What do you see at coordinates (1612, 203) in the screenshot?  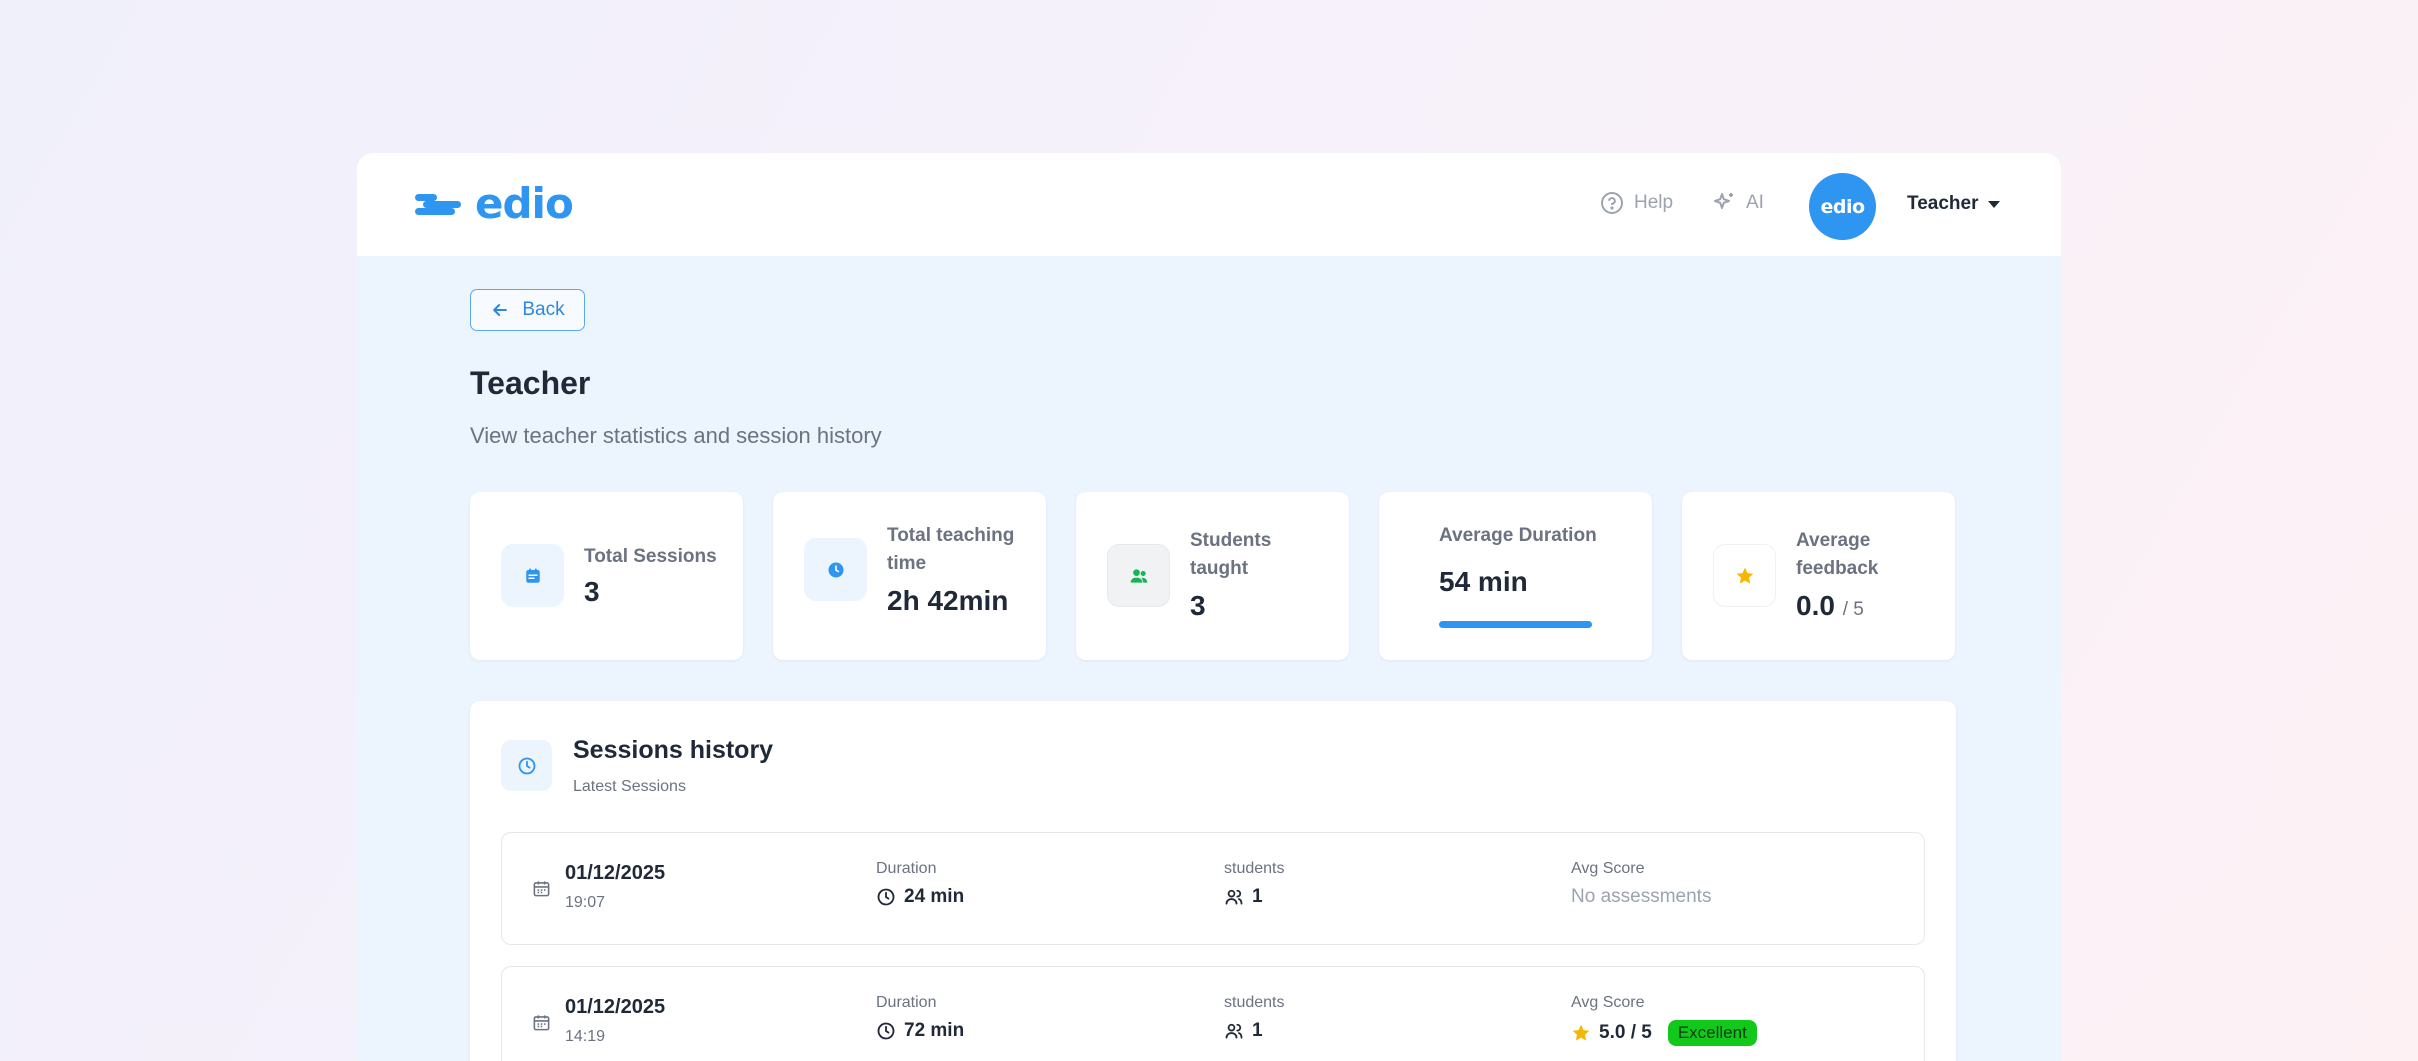 I see `help-circle-icon` at bounding box center [1612, 203].